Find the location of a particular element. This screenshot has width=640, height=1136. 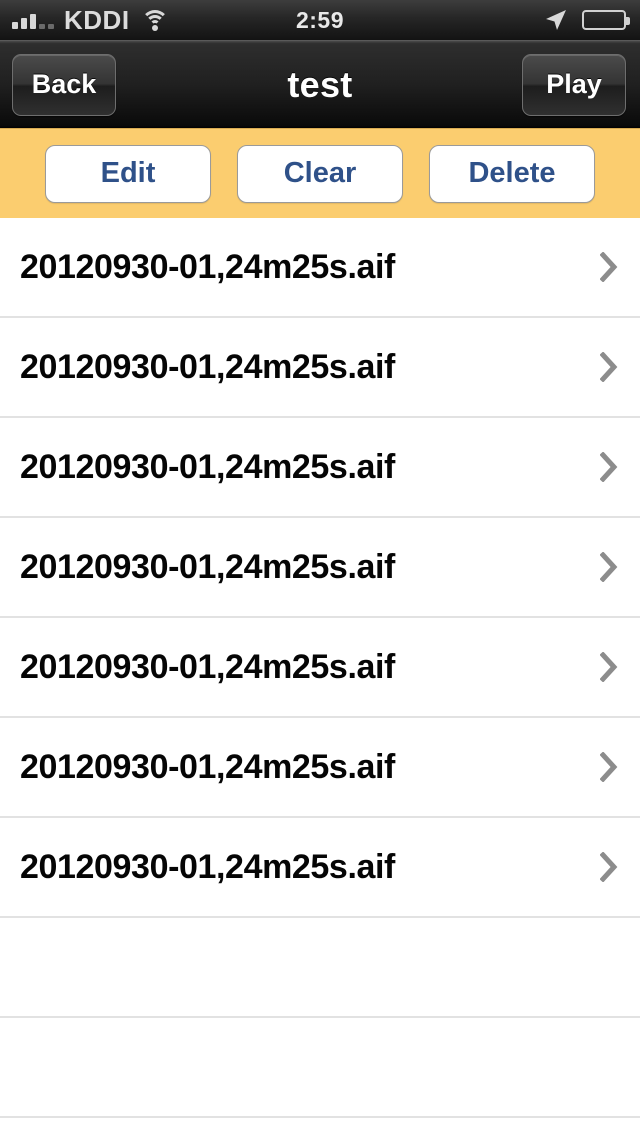

navigation-bar: Back test Play is located at coordinates (320, 84).